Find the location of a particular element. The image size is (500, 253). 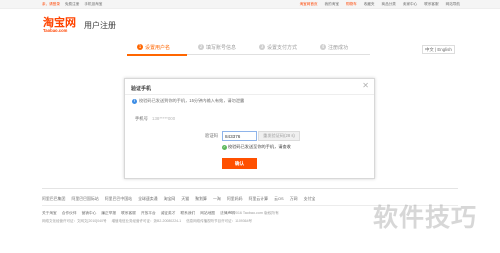

footer-link: 一淘 is located at coordinates (217, 198).